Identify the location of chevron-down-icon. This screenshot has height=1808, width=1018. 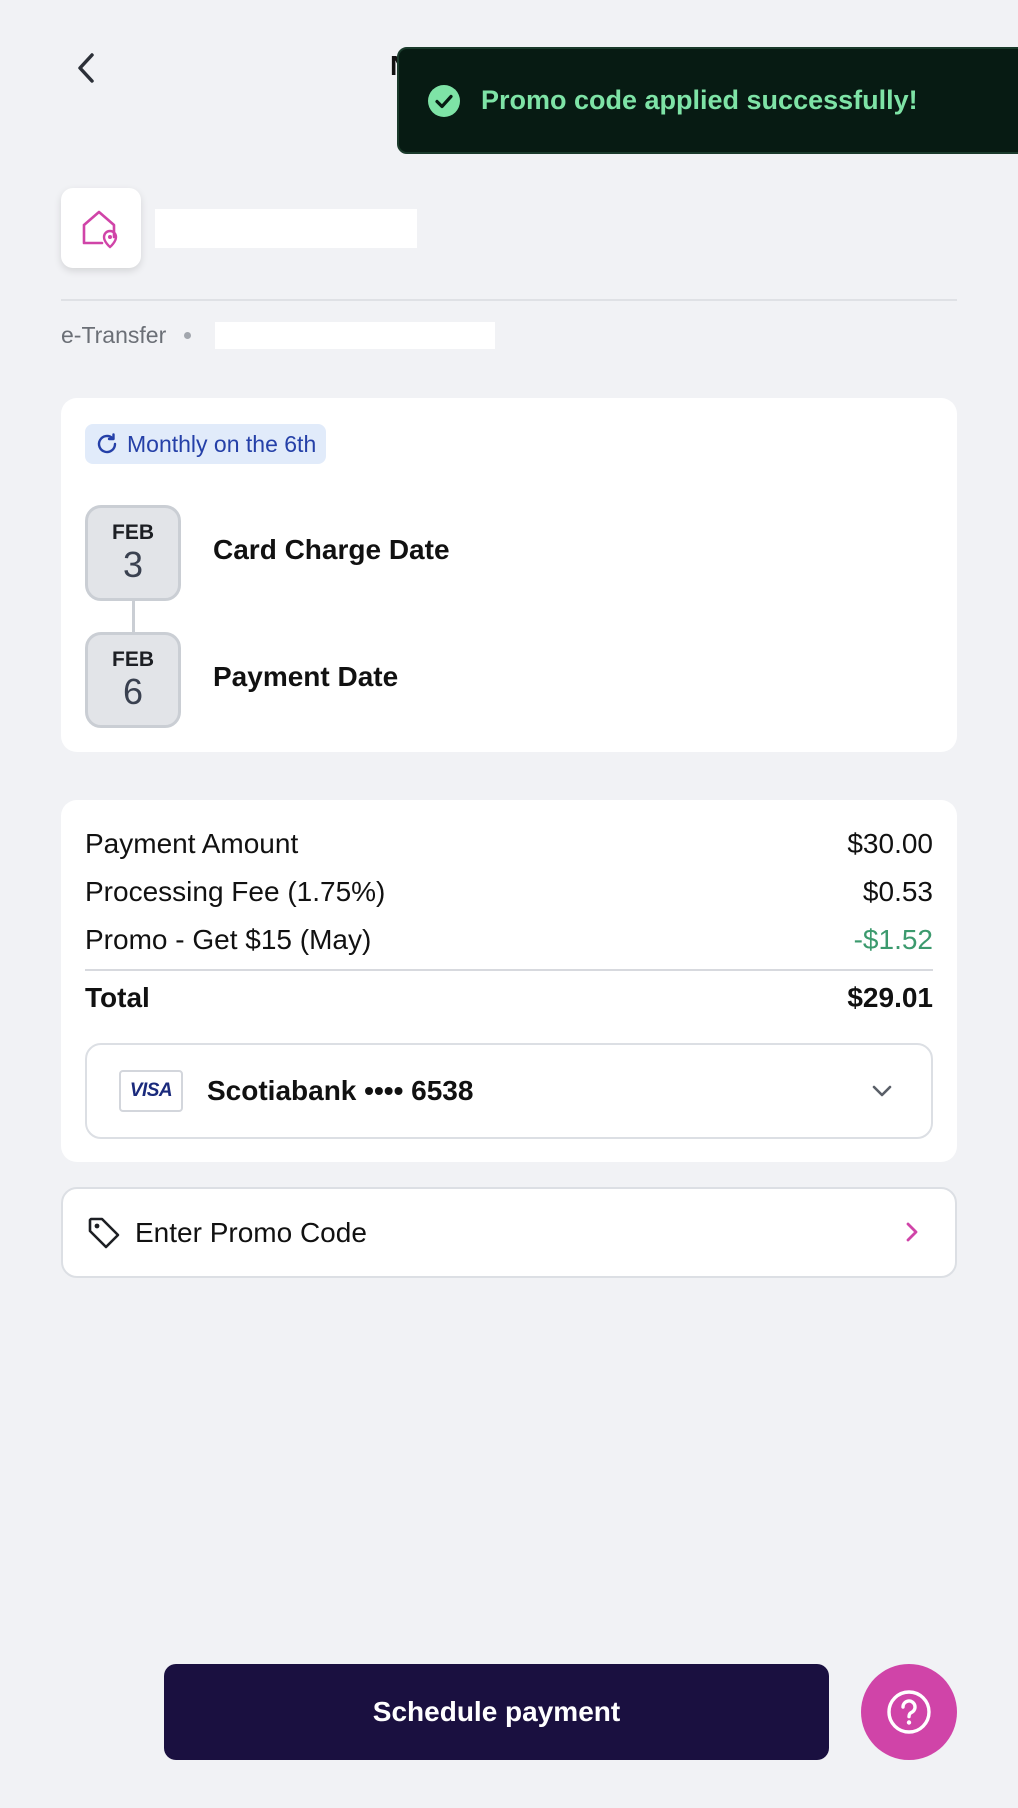
(882, 1091).